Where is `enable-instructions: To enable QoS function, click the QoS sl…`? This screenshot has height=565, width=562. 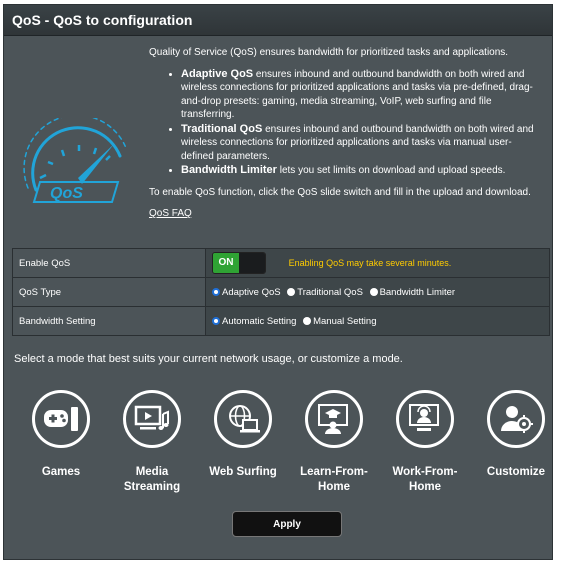
enable-instructions: To enable QoS function, click the QoS sl… is located at coordinates (340, 192).